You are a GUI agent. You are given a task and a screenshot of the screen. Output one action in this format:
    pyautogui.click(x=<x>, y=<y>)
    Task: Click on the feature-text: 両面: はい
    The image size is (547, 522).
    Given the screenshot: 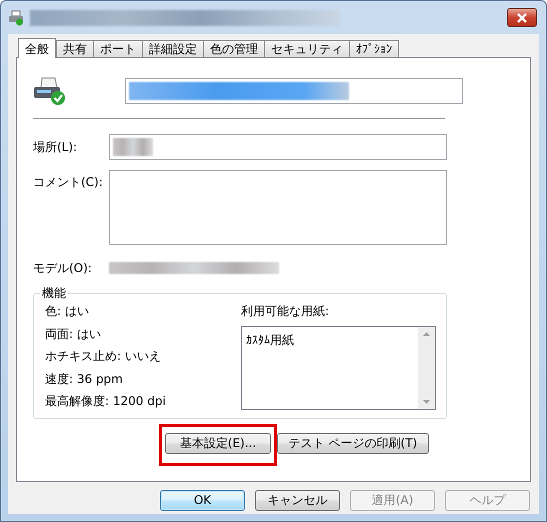 What is the action you would take?
    pyautogui.click(x=73, y=333)
    